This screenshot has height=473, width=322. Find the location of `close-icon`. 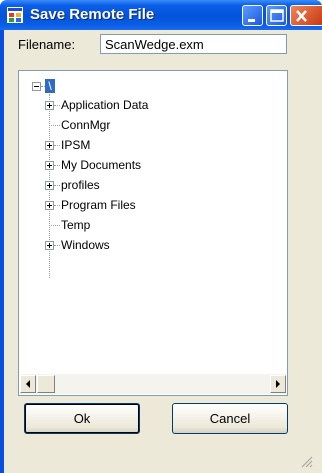

close-icon is located at coordinates (301, 16).